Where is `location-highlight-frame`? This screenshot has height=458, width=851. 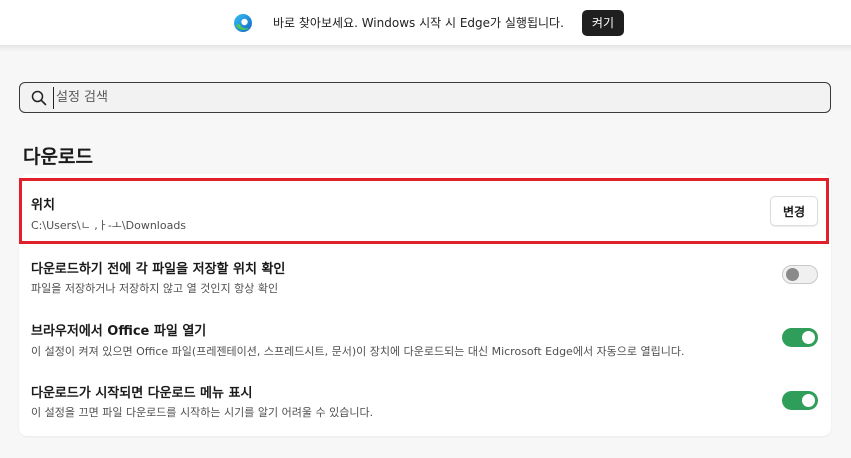 location-highlight-frame is located at coordinates (424, 211).